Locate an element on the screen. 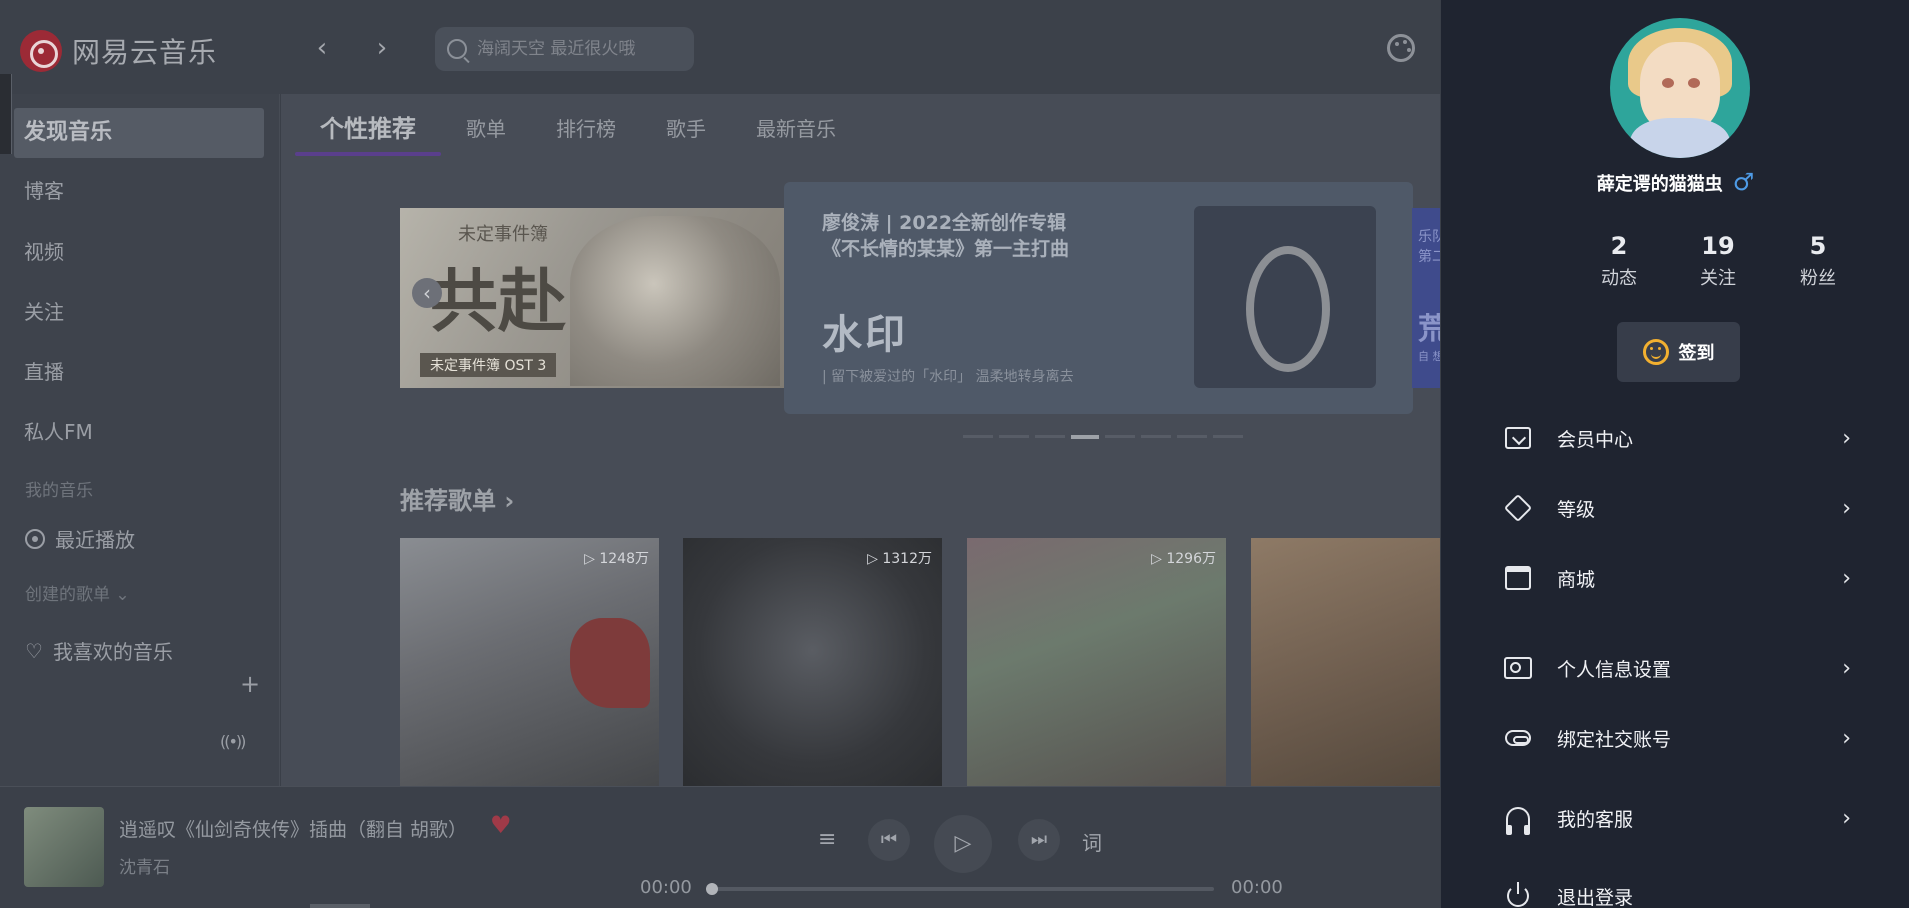 Image resolution: width=1909 pixels, height=908 pixels. playlist-card: ▷ 1312万 is located at coordinates (812, 662).